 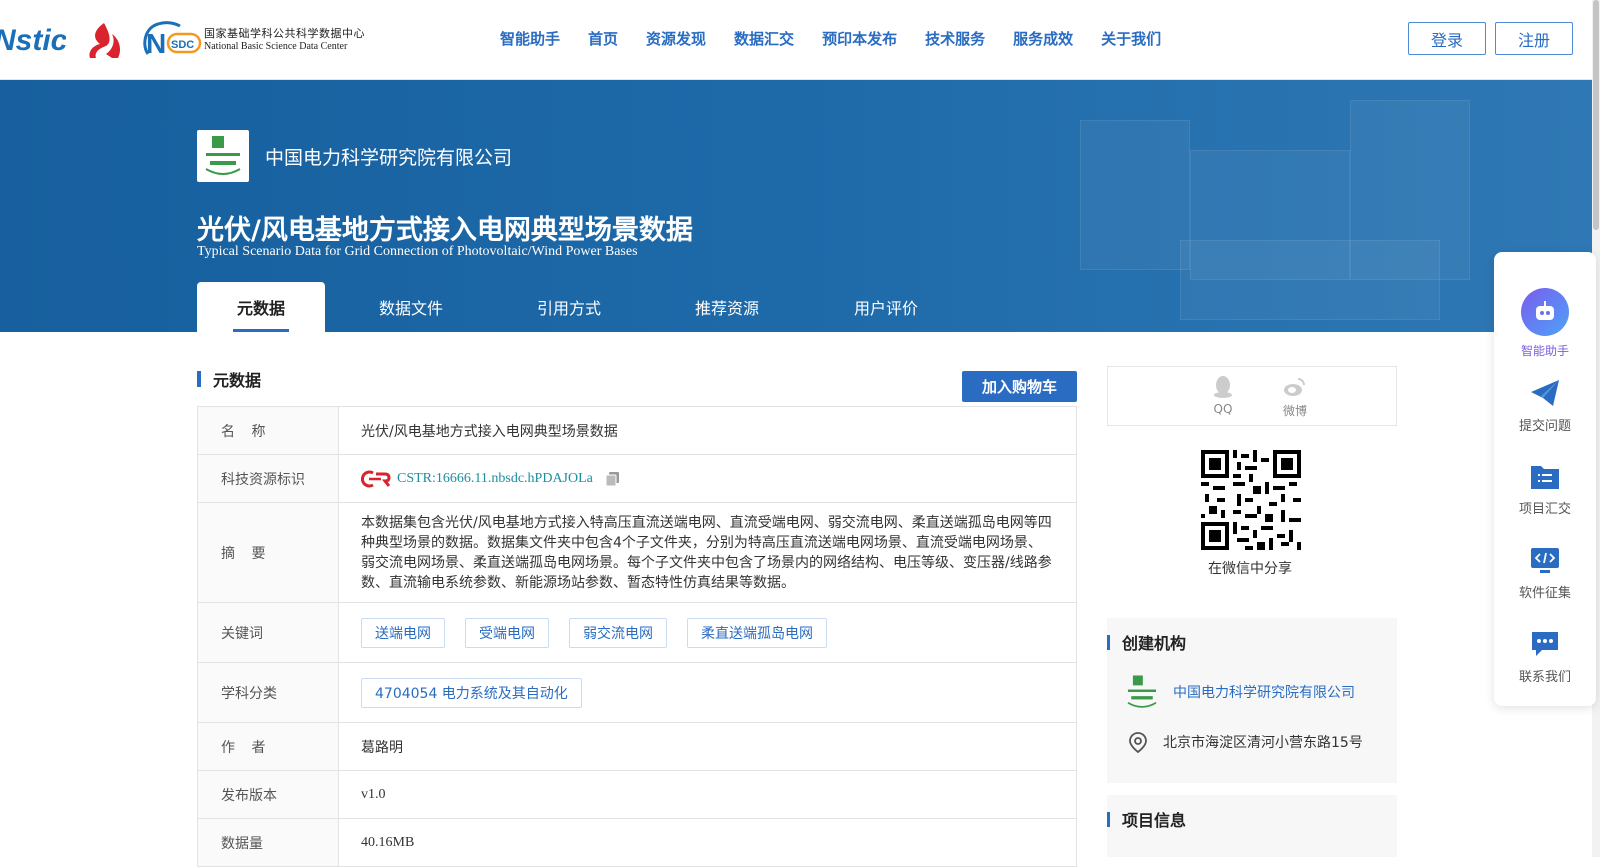 What do you see at coordinates (757, 632) in the screenshot?
I see `keyword-tag: 柔直送端孤岛电网` at bounding box center [757, 632].